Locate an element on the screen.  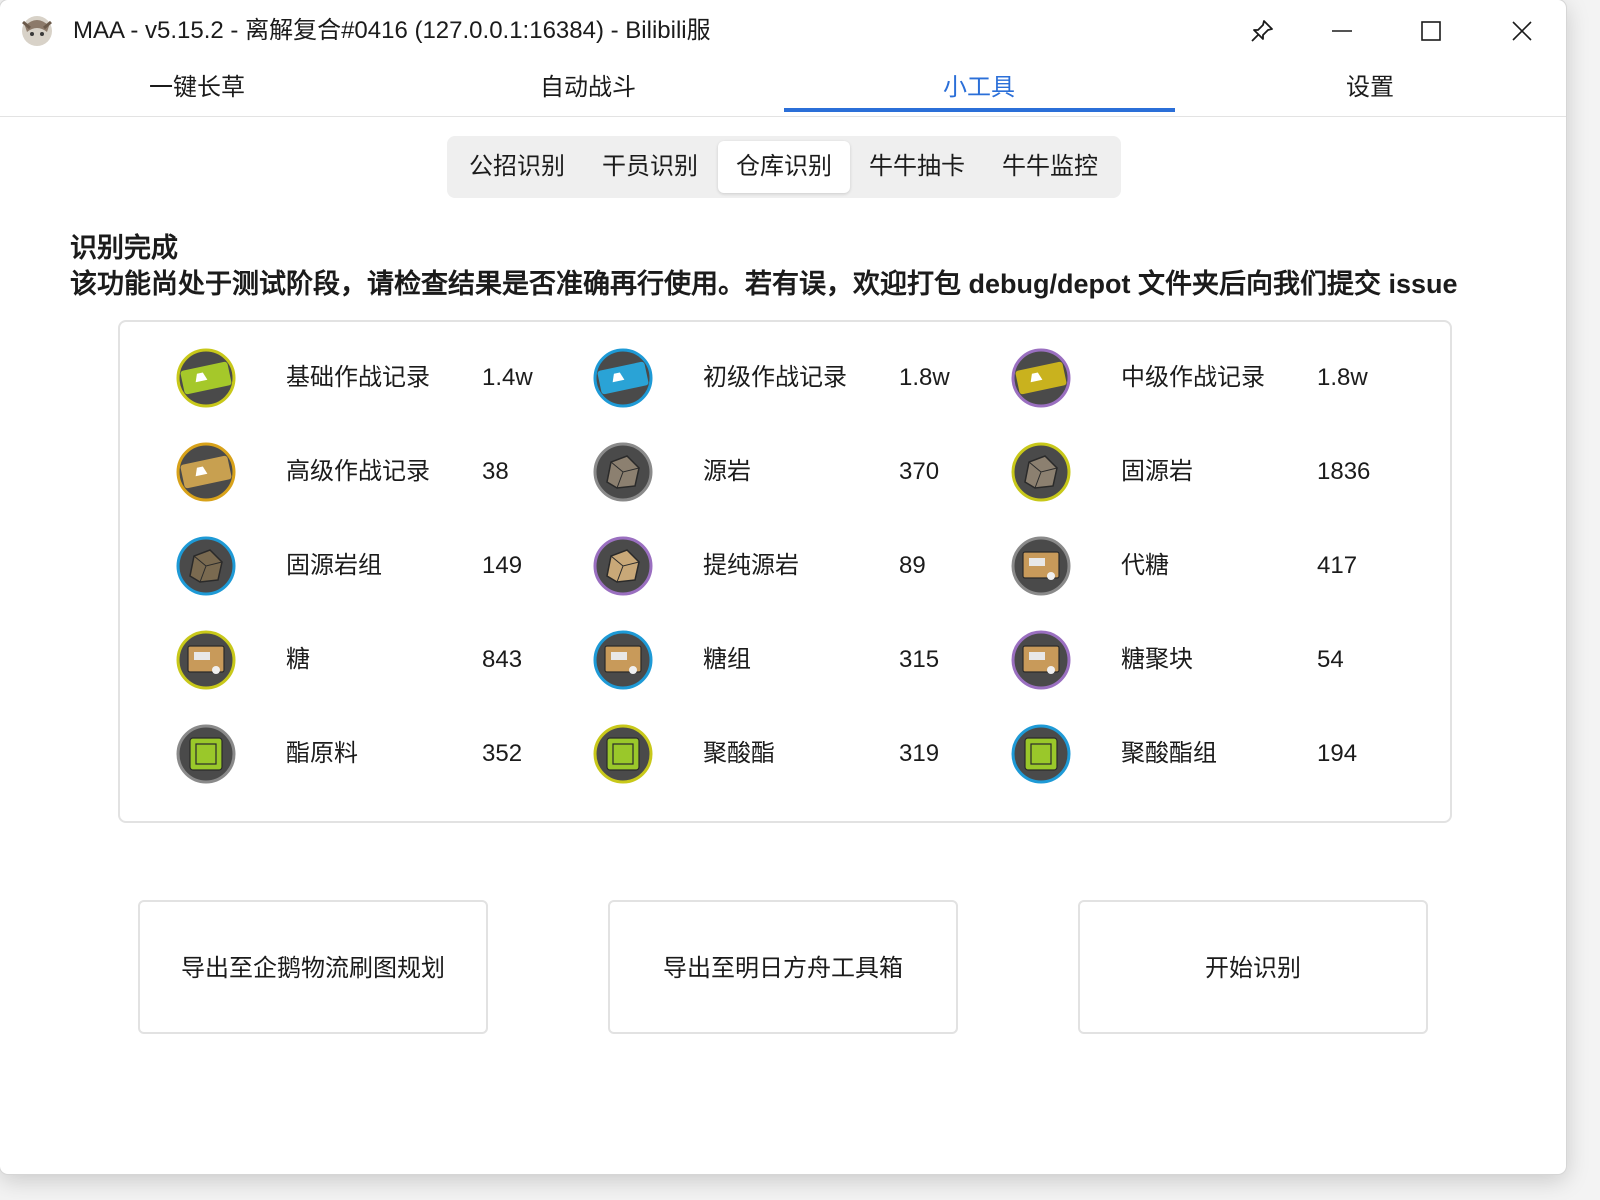
tab-tools: 小工具 is located at coordinates (979, 88).